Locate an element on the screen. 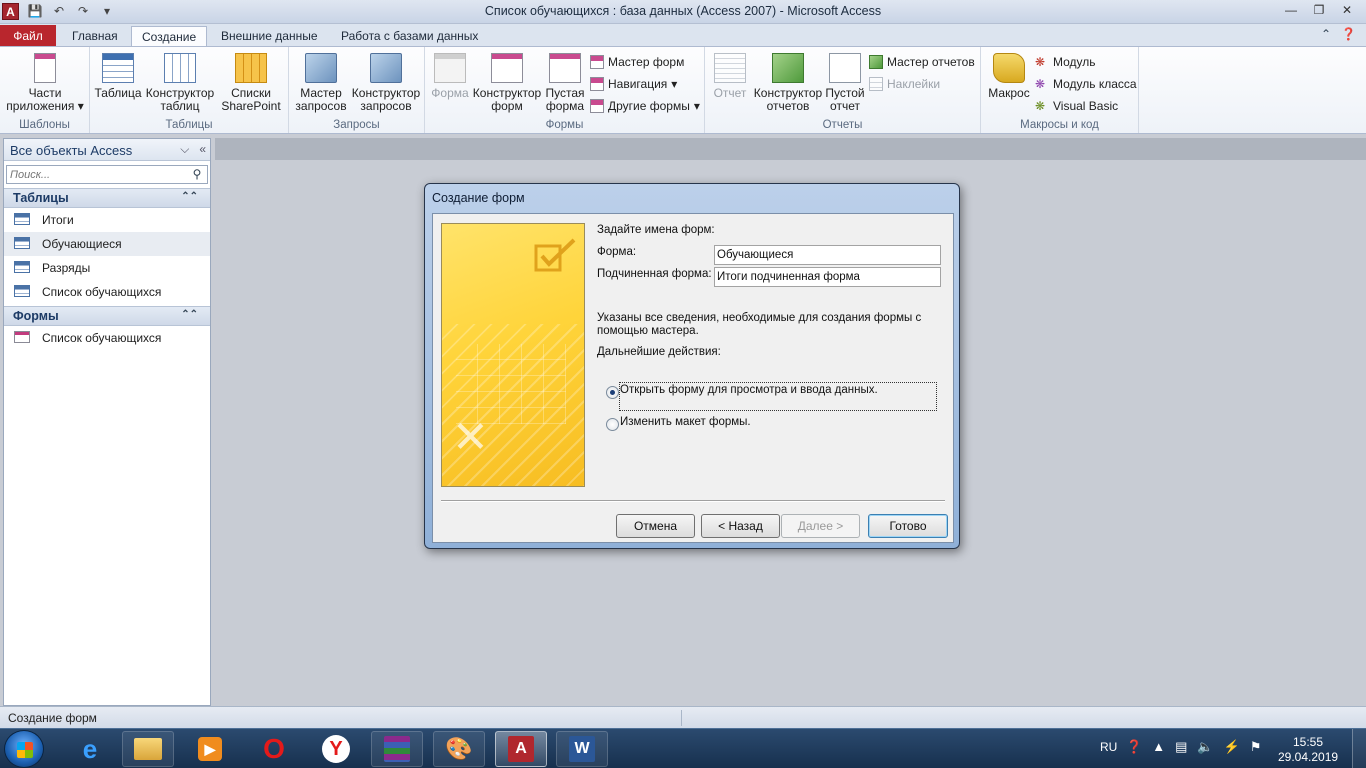 The image size is (1366, 768). paint-icon: 🎨 is located at coordinates (459, 749).